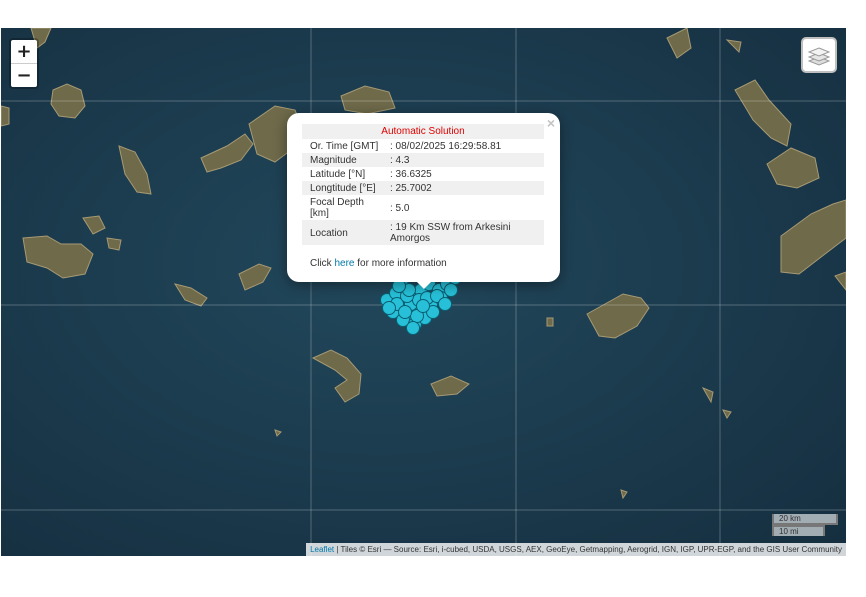 This screenshot has height=597, width=866. Describe the element at coordinates (463, 160) in the screenshot. I see `row-value-magnitude: : 4.3` at that location.